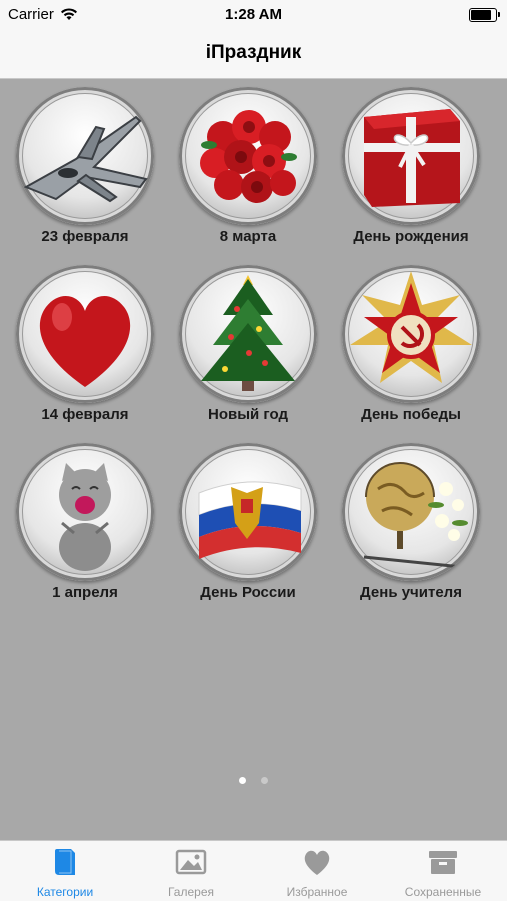  I want to click on christmas-tree-icon, so click(248, 333).